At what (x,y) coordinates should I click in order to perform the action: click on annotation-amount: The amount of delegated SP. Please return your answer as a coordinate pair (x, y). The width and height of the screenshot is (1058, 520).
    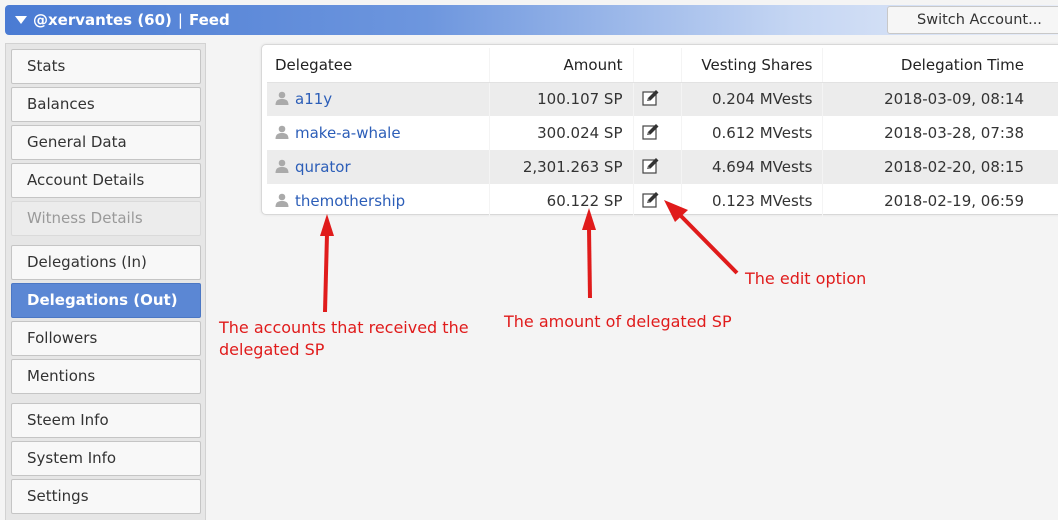
    Looking at the image, I should click on (618, 321).